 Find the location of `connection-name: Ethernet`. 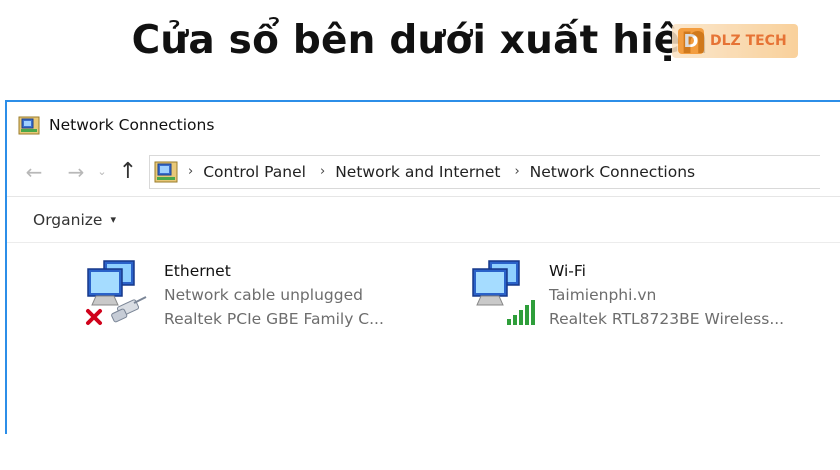

connection-name: Ethernet is located at coordinates (197, 271).